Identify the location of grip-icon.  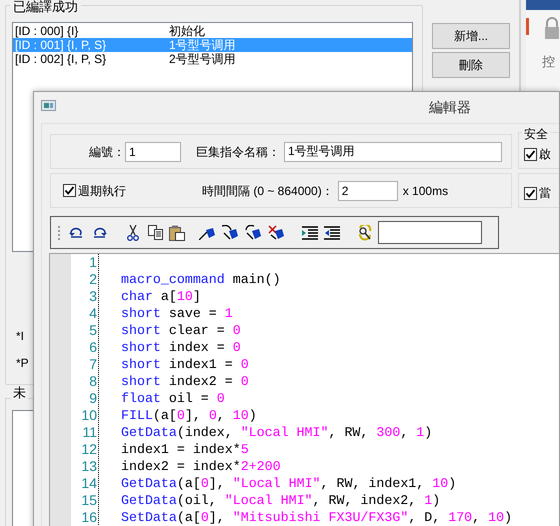
(59, 233).